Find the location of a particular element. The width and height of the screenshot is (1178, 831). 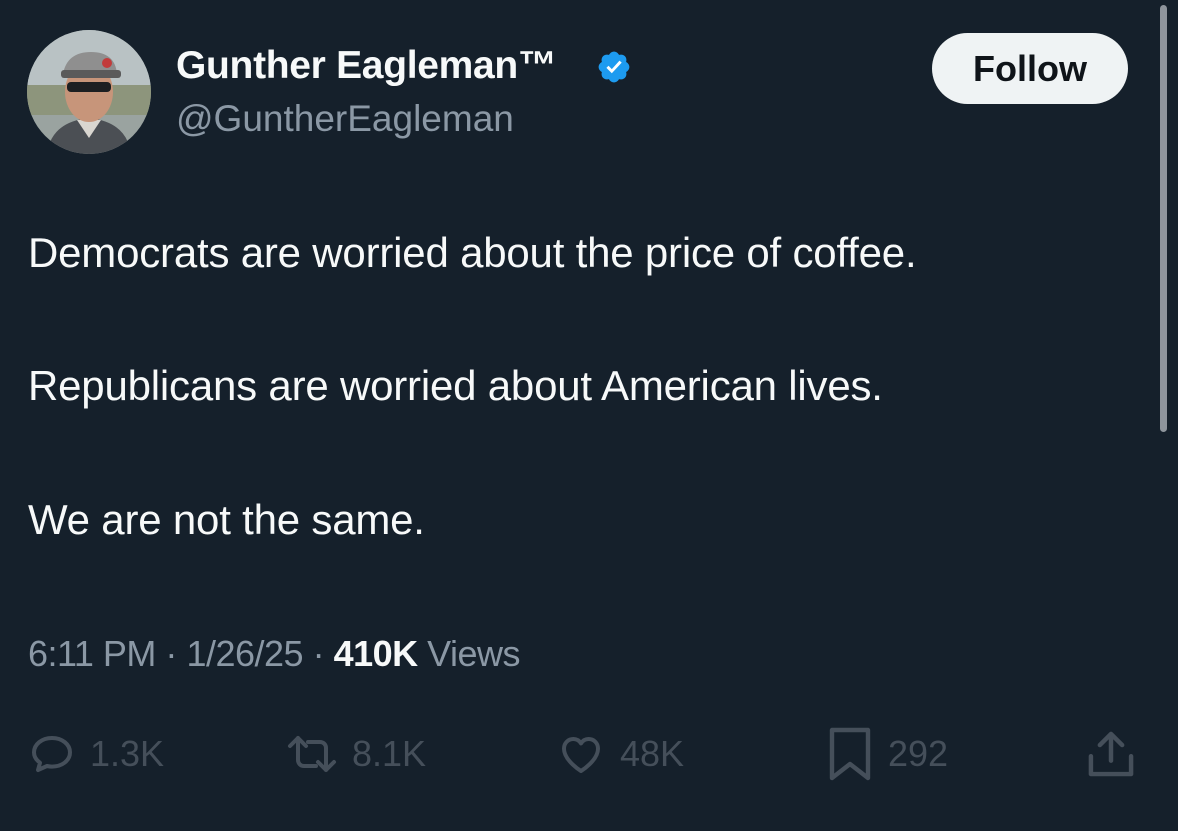

share-button is located at coordinates (1111, 754).